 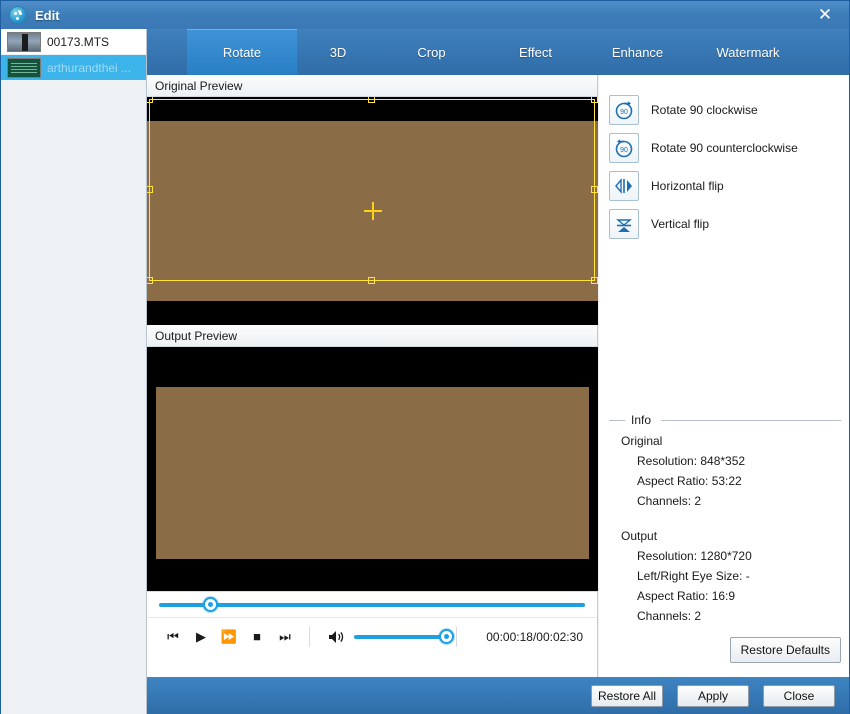 I want to click on output-preview-label: Output Preview, so click(x=372, y=336).